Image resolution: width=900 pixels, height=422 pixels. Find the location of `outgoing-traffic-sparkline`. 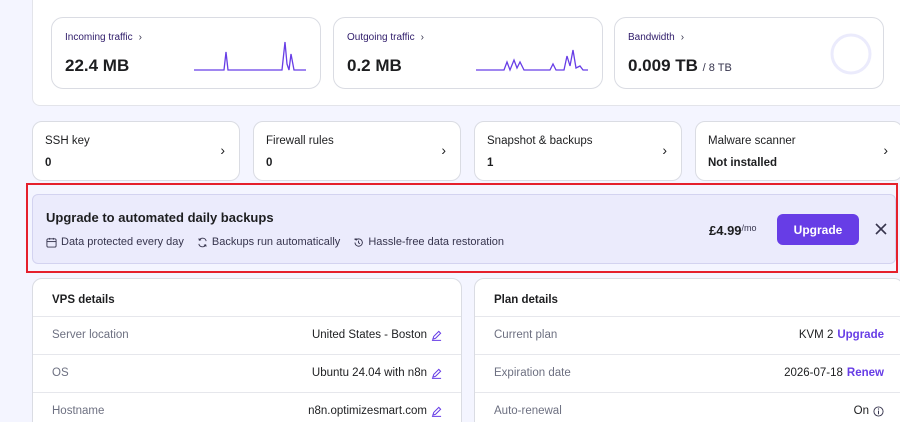

outgoing-traffic-sparkline is located at coordinates (532, 60).